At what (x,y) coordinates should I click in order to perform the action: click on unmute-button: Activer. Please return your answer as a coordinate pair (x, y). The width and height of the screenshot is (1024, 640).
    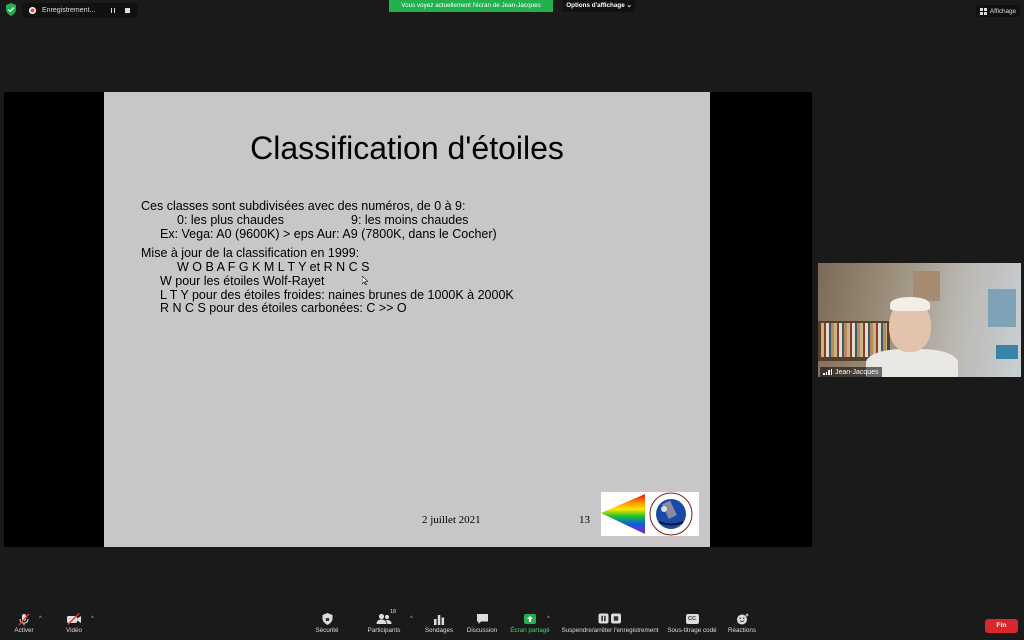
    Looking at the image, I should click on (24, 625).